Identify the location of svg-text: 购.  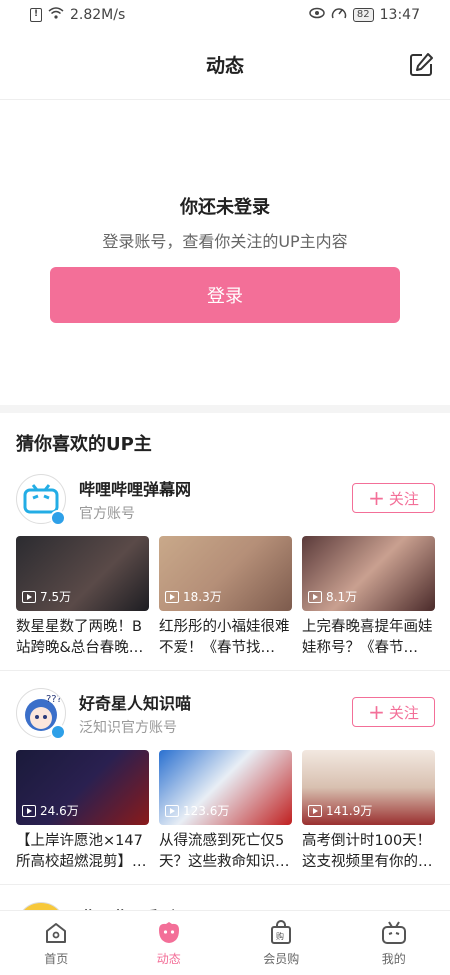
(280, 936).